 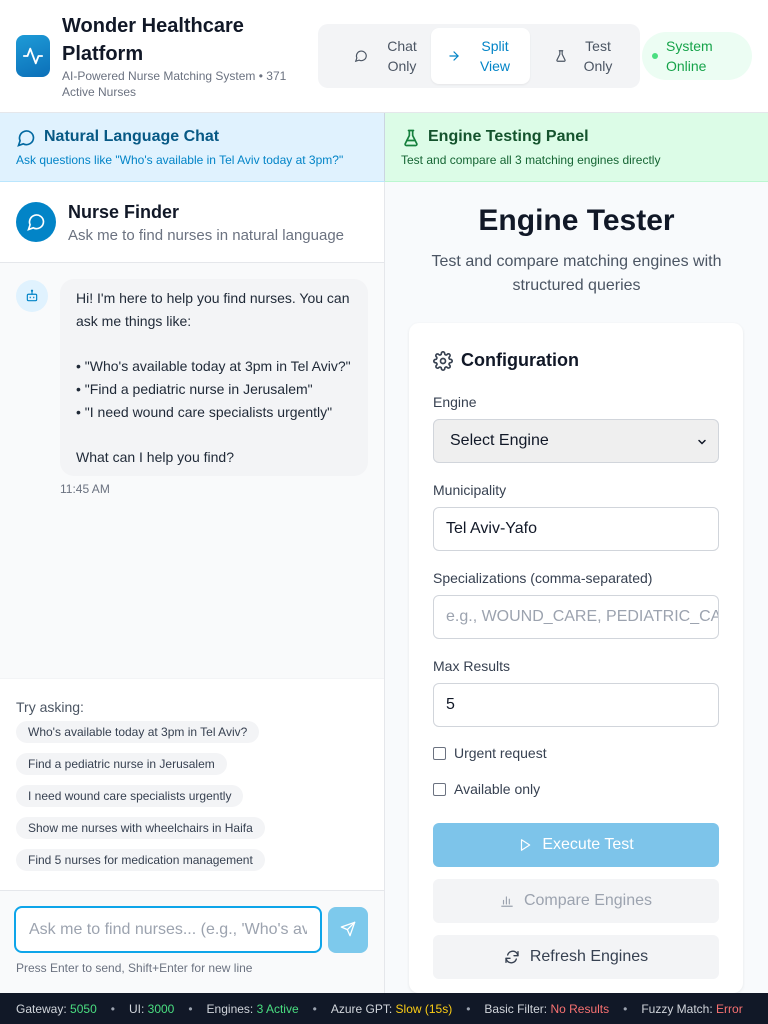 I want to click on fuzzy-match-value: Error, so click(x=729, y=1008).